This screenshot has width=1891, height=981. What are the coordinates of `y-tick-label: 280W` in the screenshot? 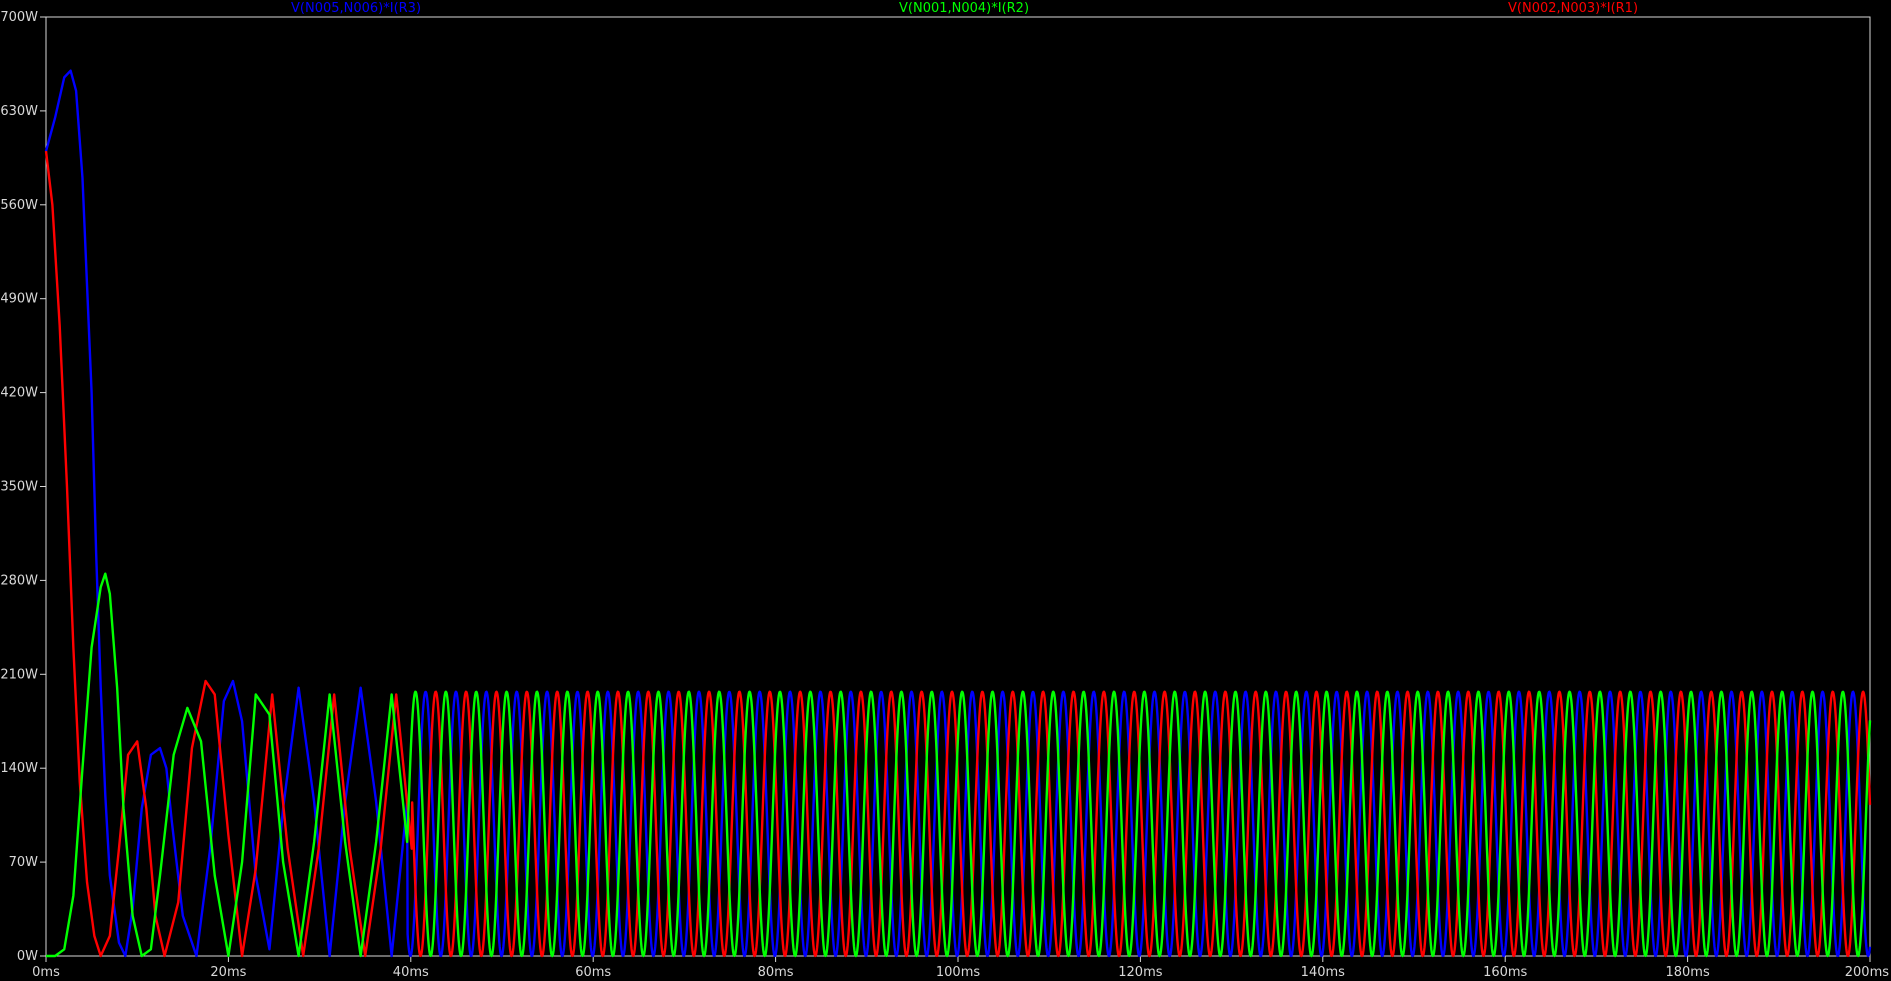 It's located at (19, 580).